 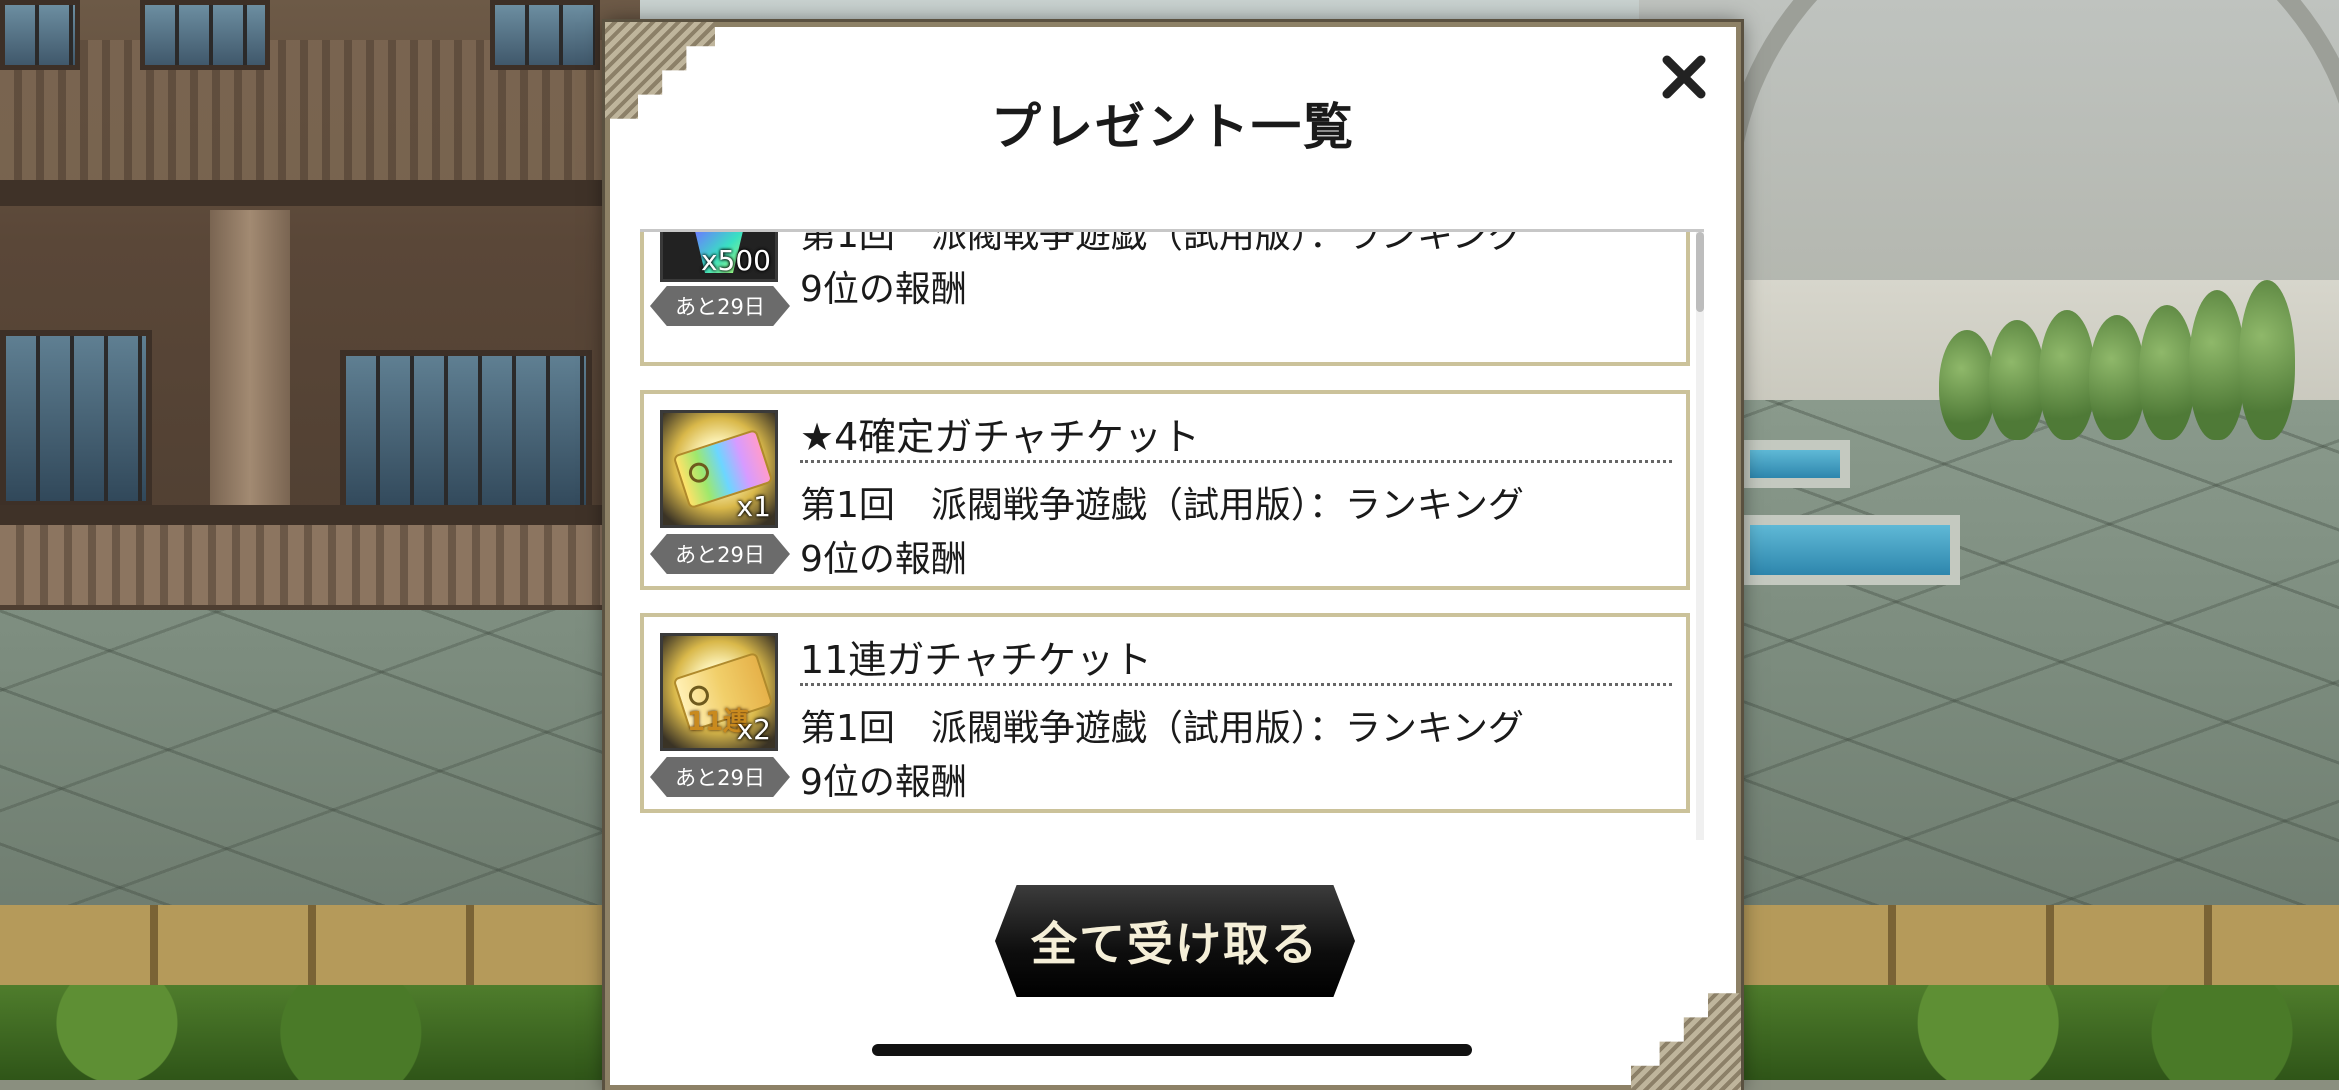 What do you see at coordinates (735, 260) in the screenshot?
I see `item-quantity: x500` at bounding box center [735, 260].